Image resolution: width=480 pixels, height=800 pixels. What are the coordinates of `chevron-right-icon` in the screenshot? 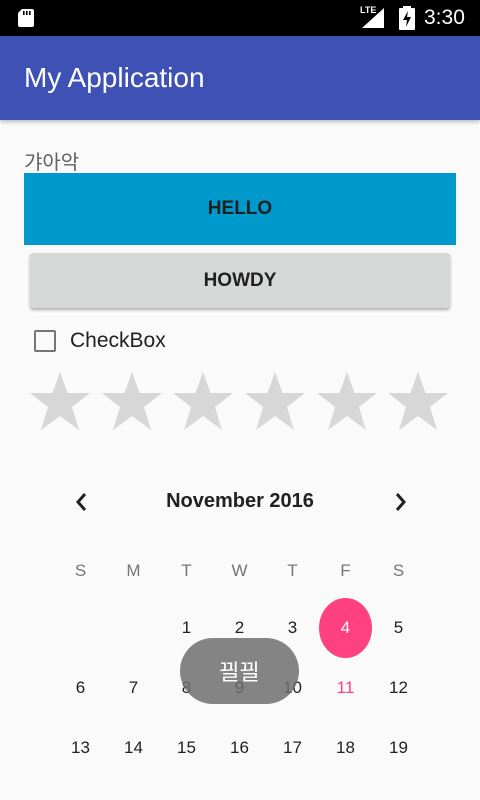 It's located at (400, 502).